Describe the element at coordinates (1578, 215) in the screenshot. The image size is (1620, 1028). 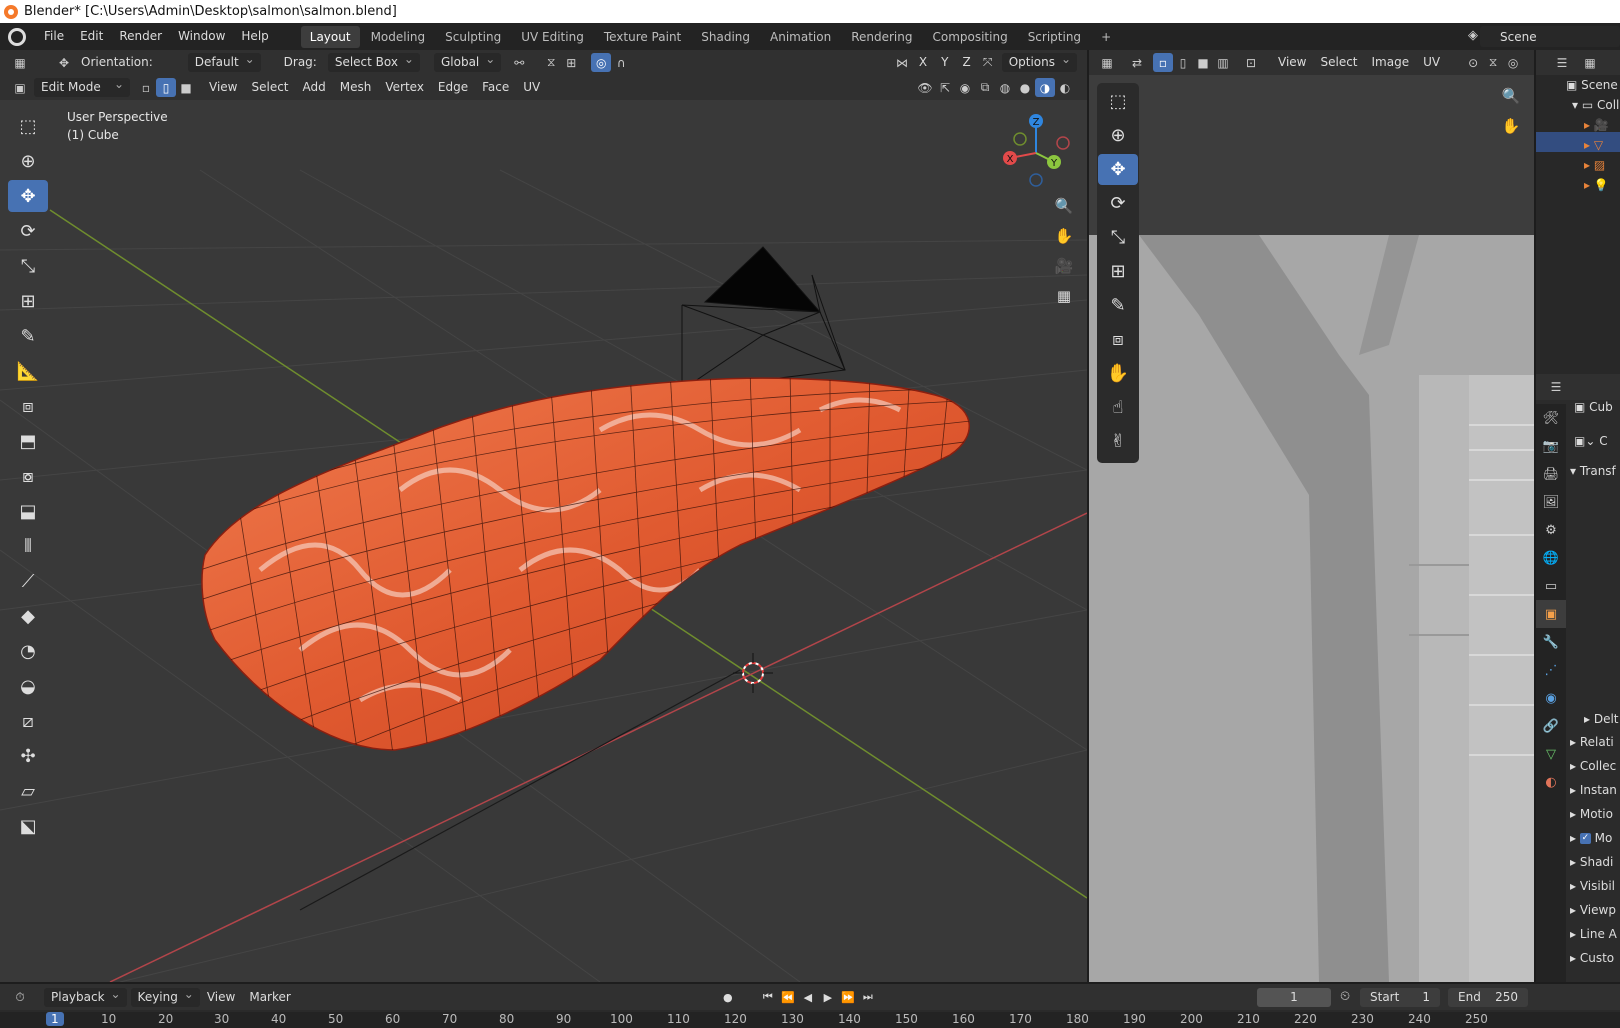
I see `outliner: ☰ ▦ ▣ Scene C ▾ ▭ Coll ▸ 🎥 ▸ ▽ ▸ ▨ ▸ 💡` at that location.